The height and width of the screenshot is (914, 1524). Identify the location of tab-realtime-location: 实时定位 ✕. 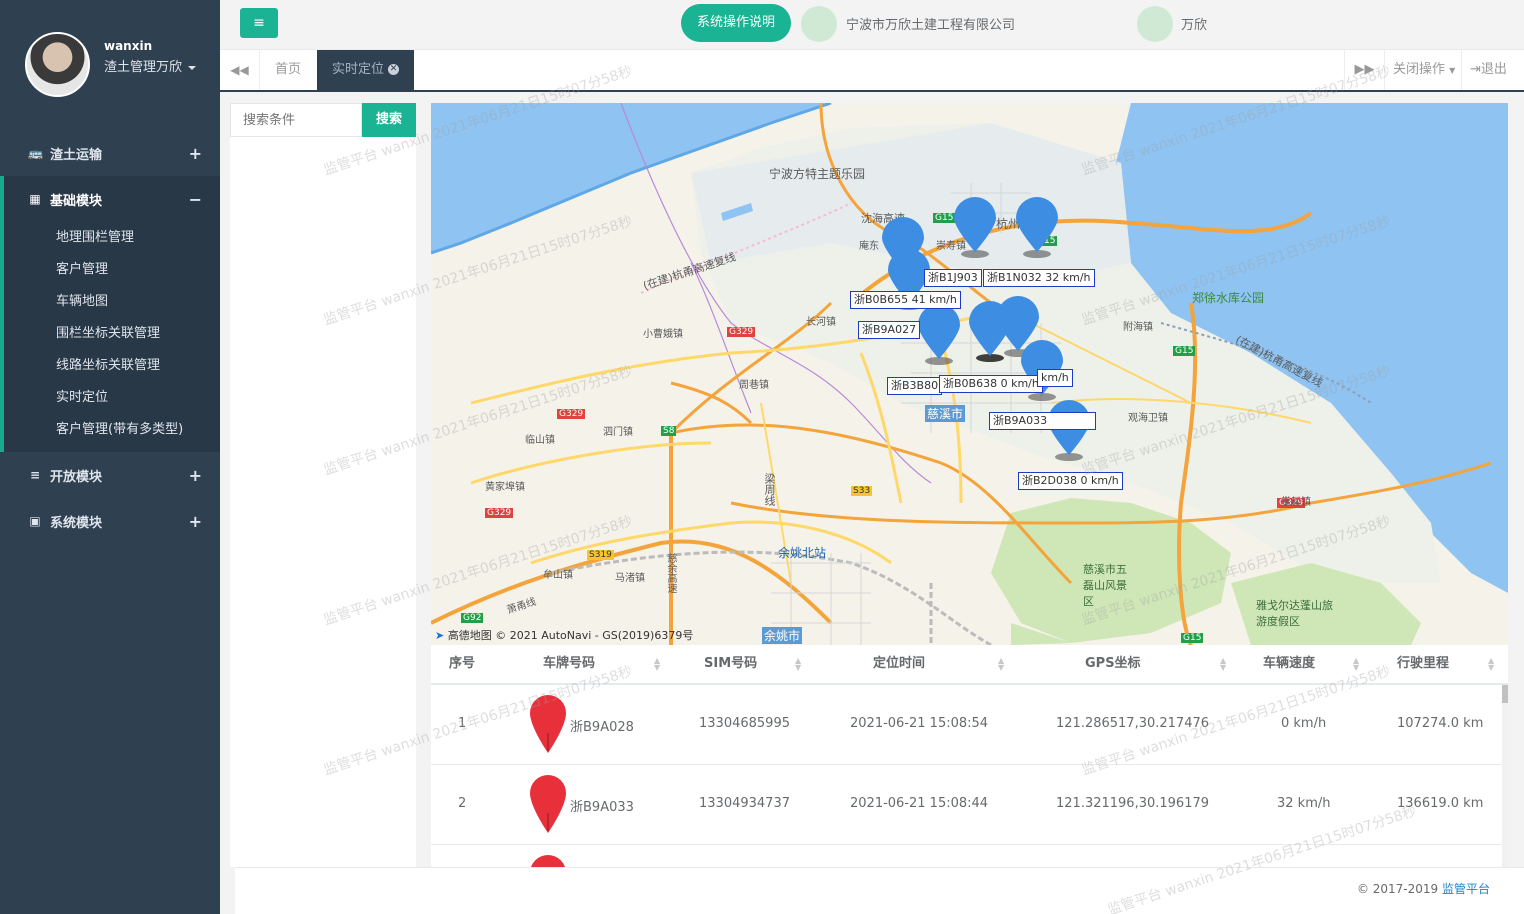
(366, 70).